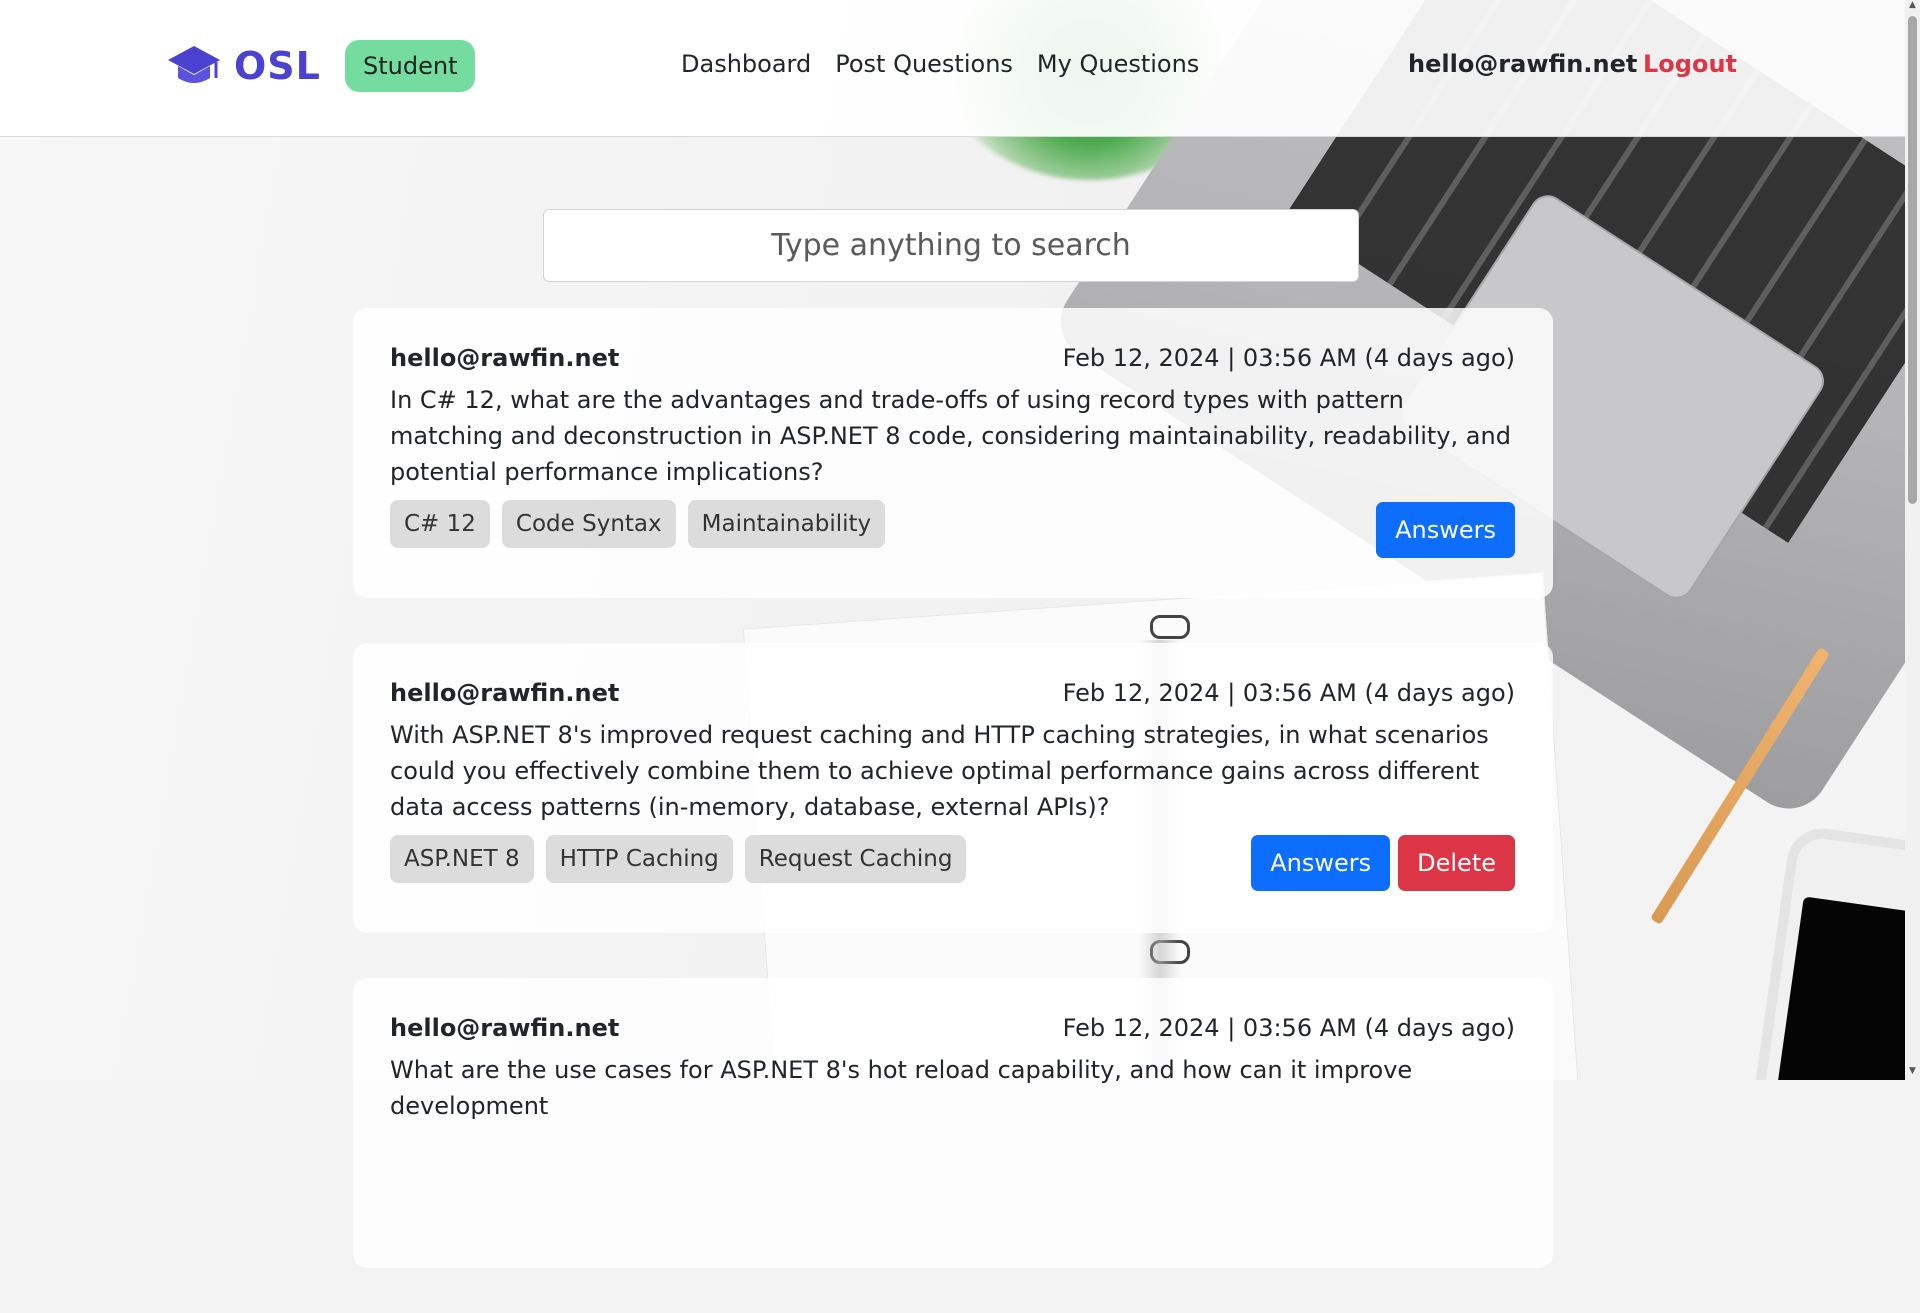  What do you see at coordinates (1912, 7) in the screenshot?
I see `scroll-up-arrow-icon: ▲` at bounding box center [1912, 7].